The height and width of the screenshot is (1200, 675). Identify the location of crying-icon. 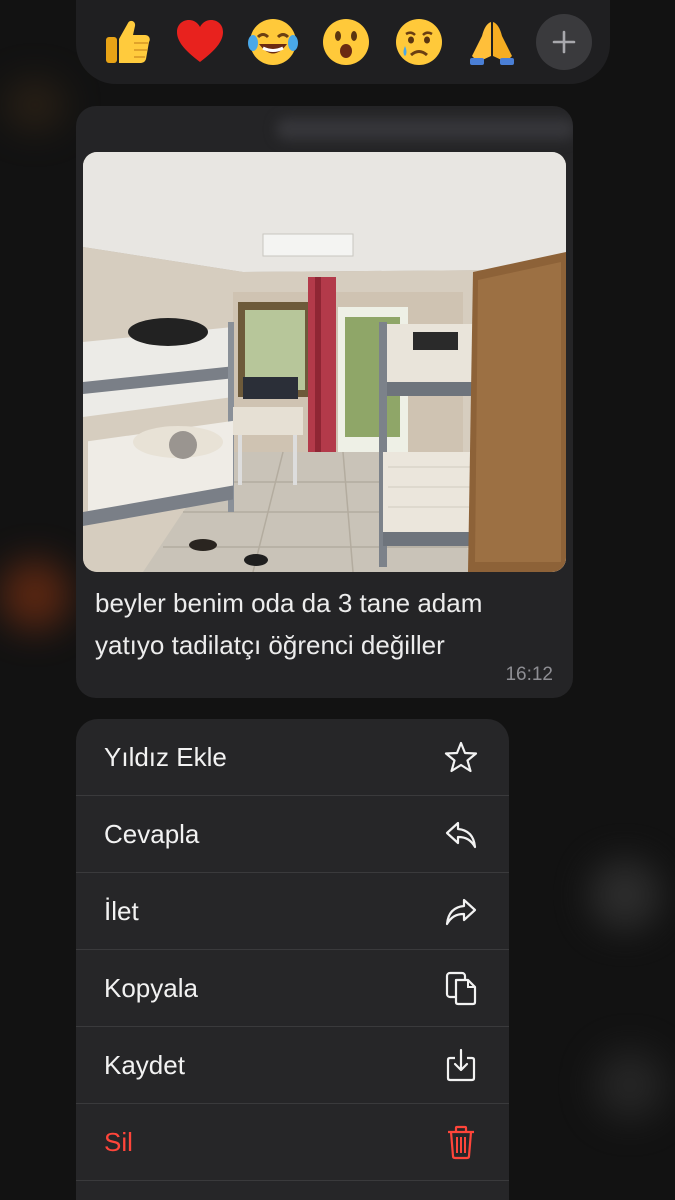
(419, 42).